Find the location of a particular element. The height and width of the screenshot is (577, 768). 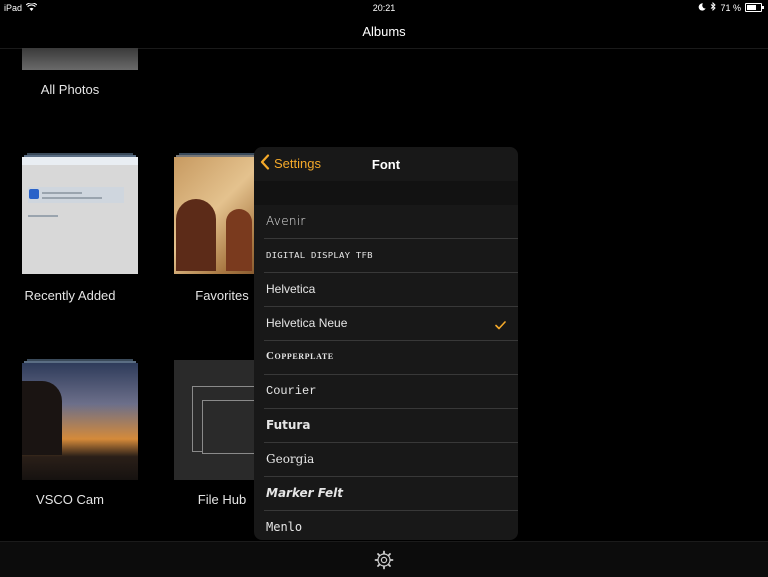

font-option-futura: Futura is located at coordinates (391, 426).